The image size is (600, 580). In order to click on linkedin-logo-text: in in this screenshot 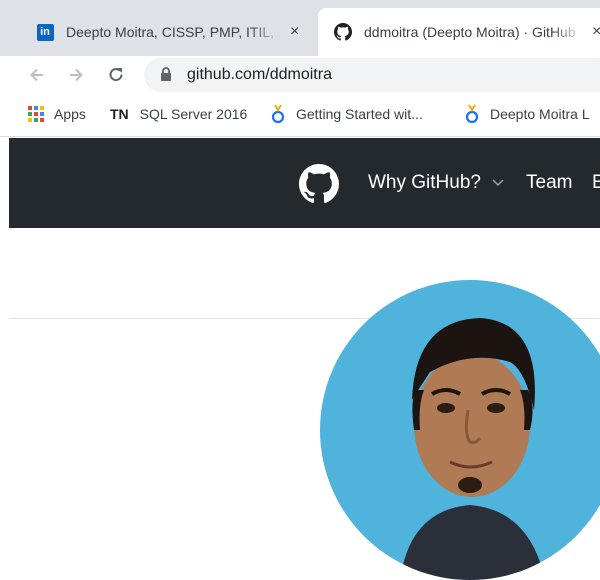, I will do `click(45, 32)`.